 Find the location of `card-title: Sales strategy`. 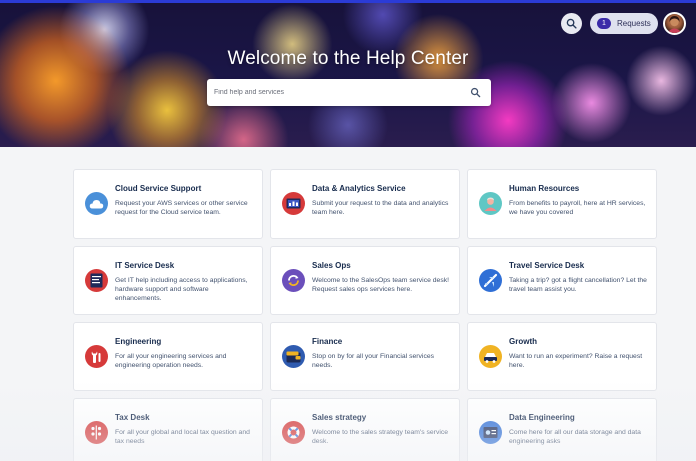

card-title: Sales strategy is located at coordinates (339, 417).